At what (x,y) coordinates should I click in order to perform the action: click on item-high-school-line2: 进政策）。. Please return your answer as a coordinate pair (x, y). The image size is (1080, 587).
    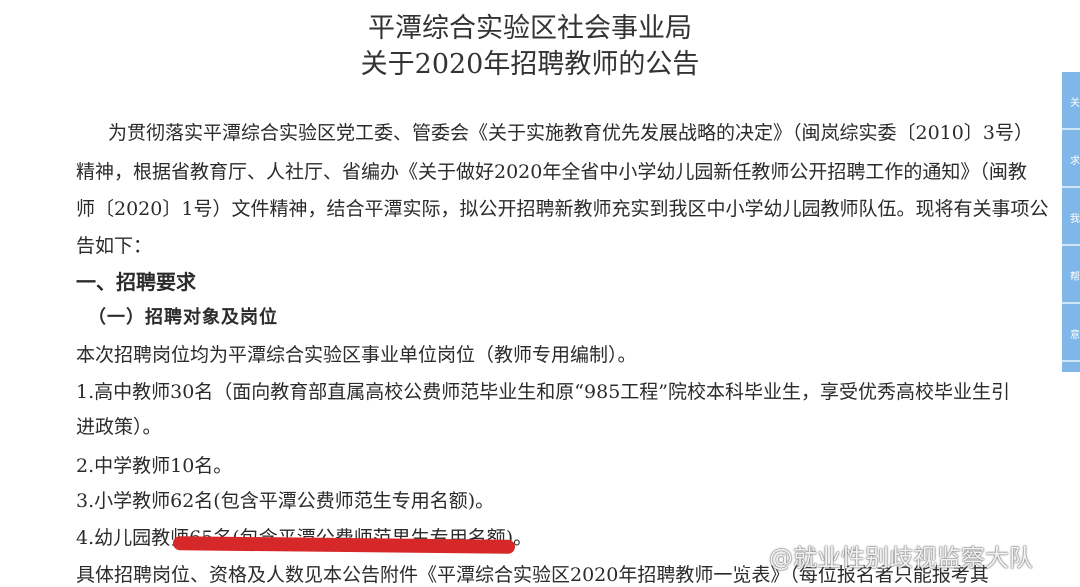
    Looking at the image, I should click on (119, 427).